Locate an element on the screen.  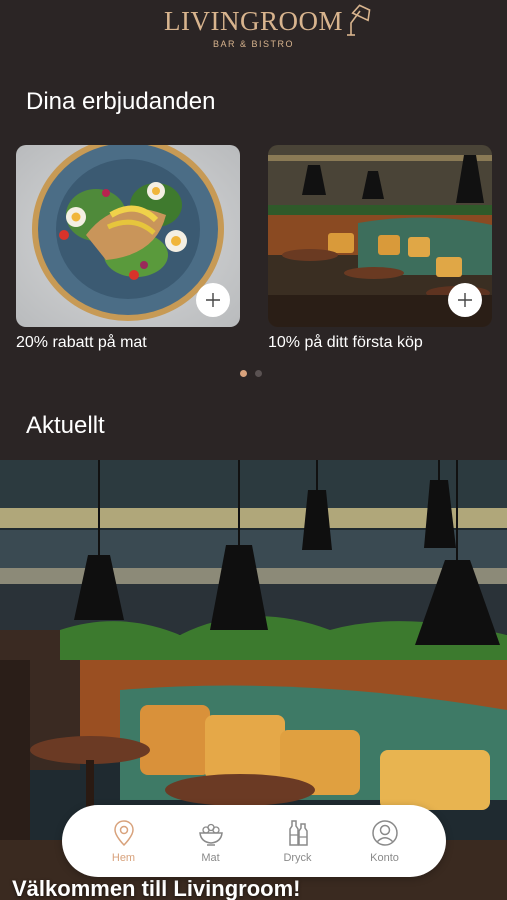
offer-image-lounge is located at coordinates (380, 236).